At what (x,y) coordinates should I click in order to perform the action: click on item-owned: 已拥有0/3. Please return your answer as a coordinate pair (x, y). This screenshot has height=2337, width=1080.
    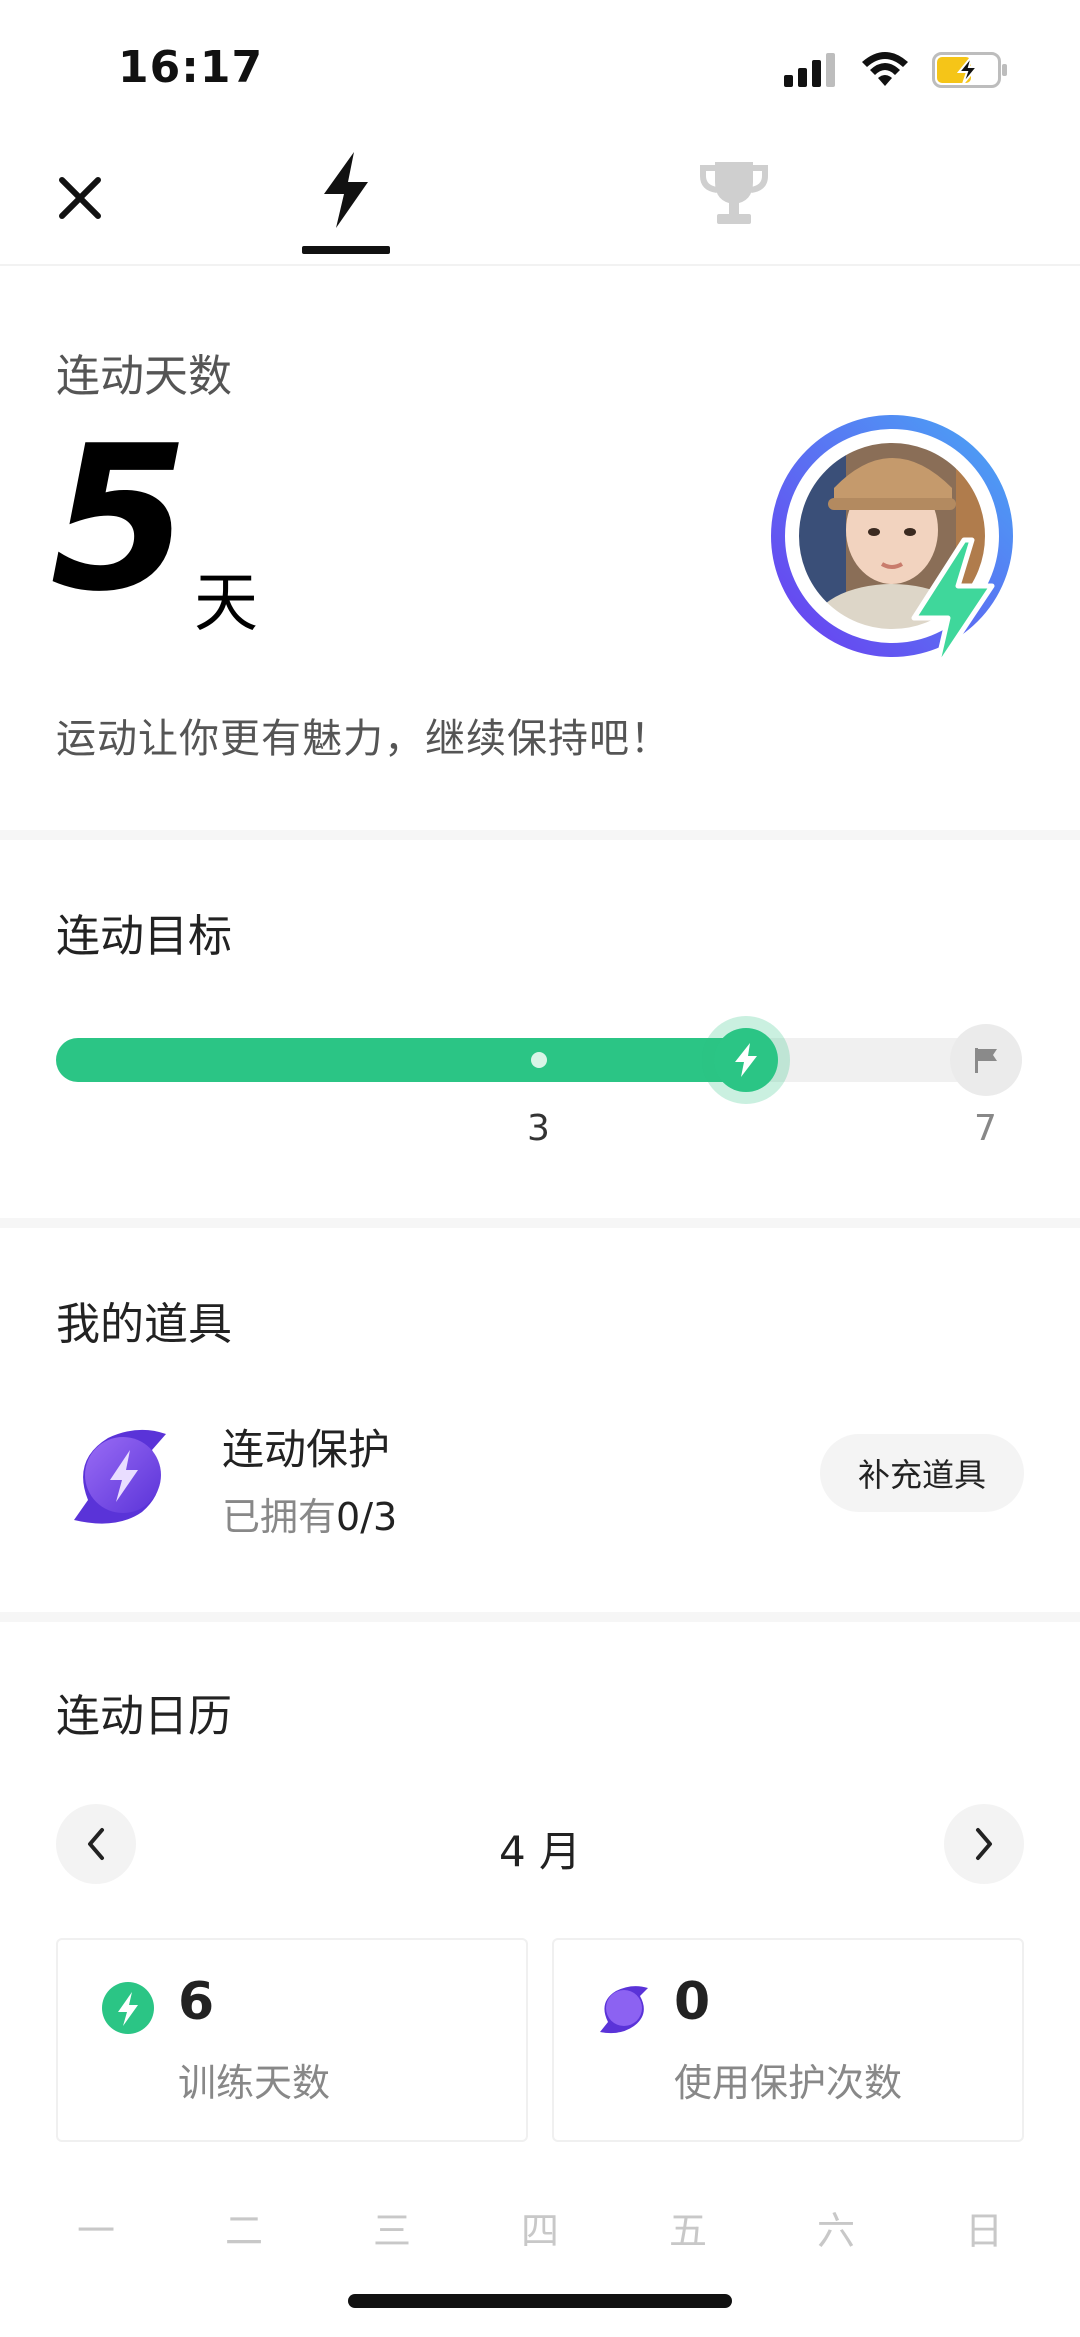
    Looking at the image, I should click on (309, 1513).